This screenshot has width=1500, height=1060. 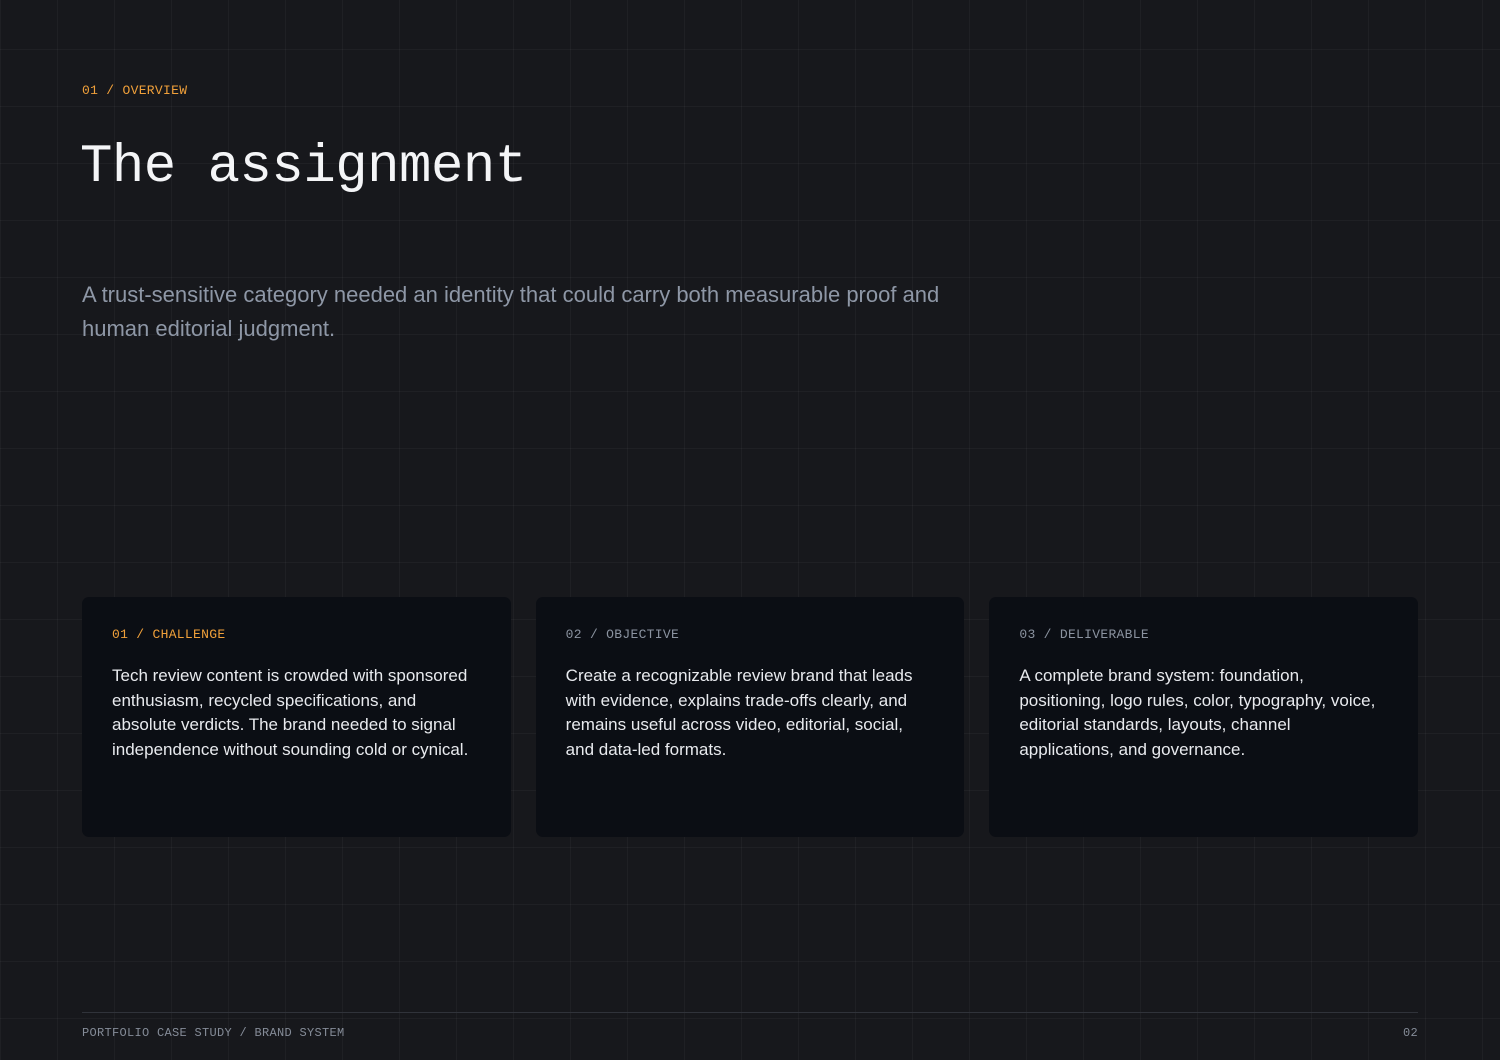 I want to click on card-label-challenge: 01 / CHALLENGE, so click(x=169, y=634).